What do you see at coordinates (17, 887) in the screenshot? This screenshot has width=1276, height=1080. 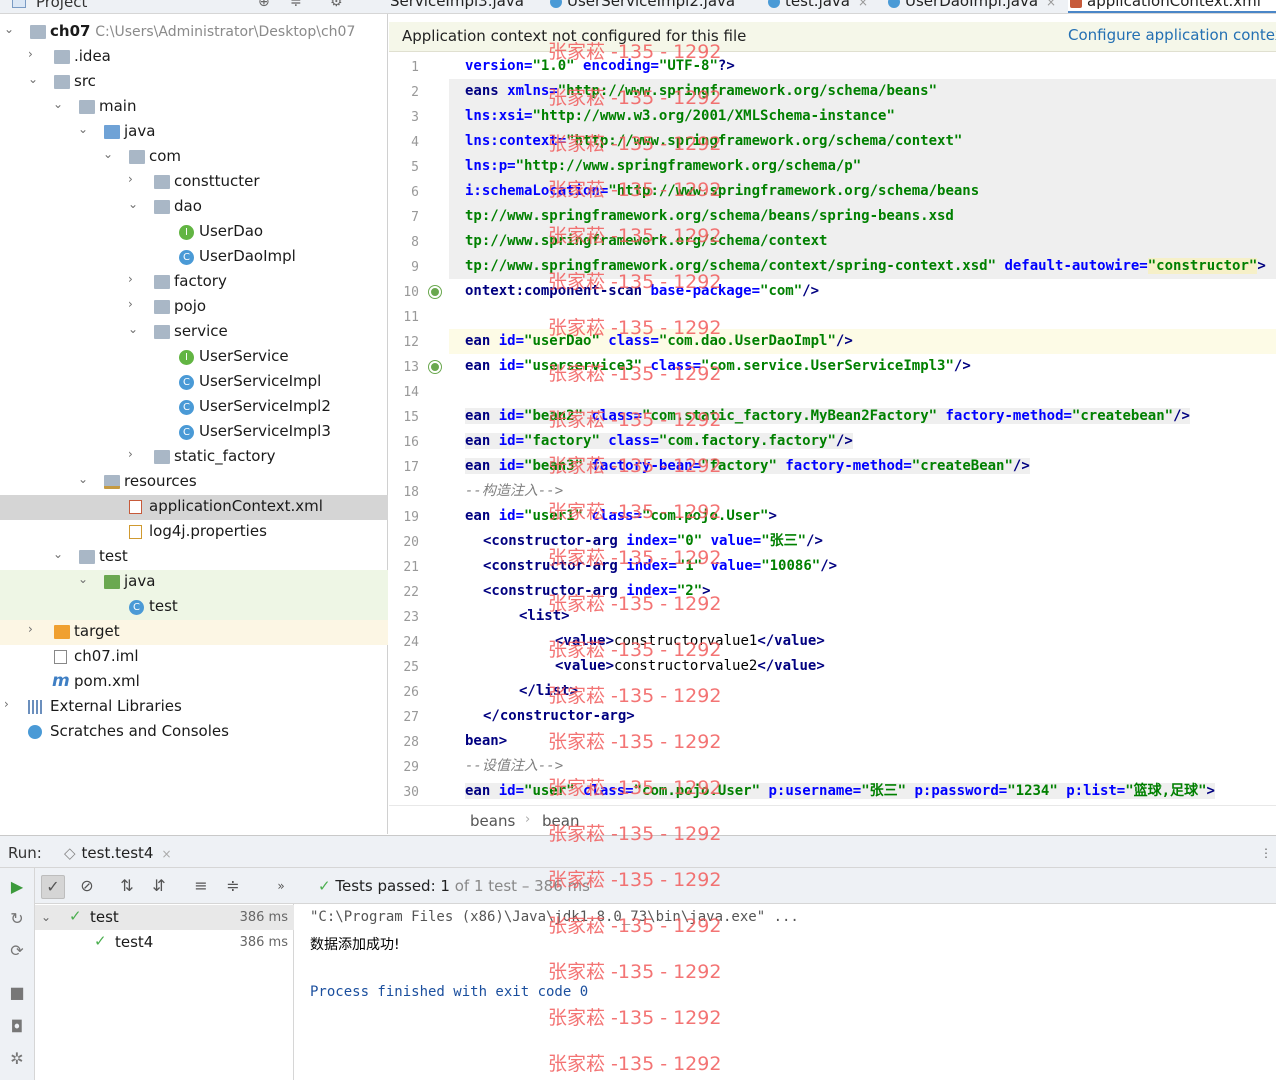 I see `rerun-icon: ▶` at bounding box center [17, 887].